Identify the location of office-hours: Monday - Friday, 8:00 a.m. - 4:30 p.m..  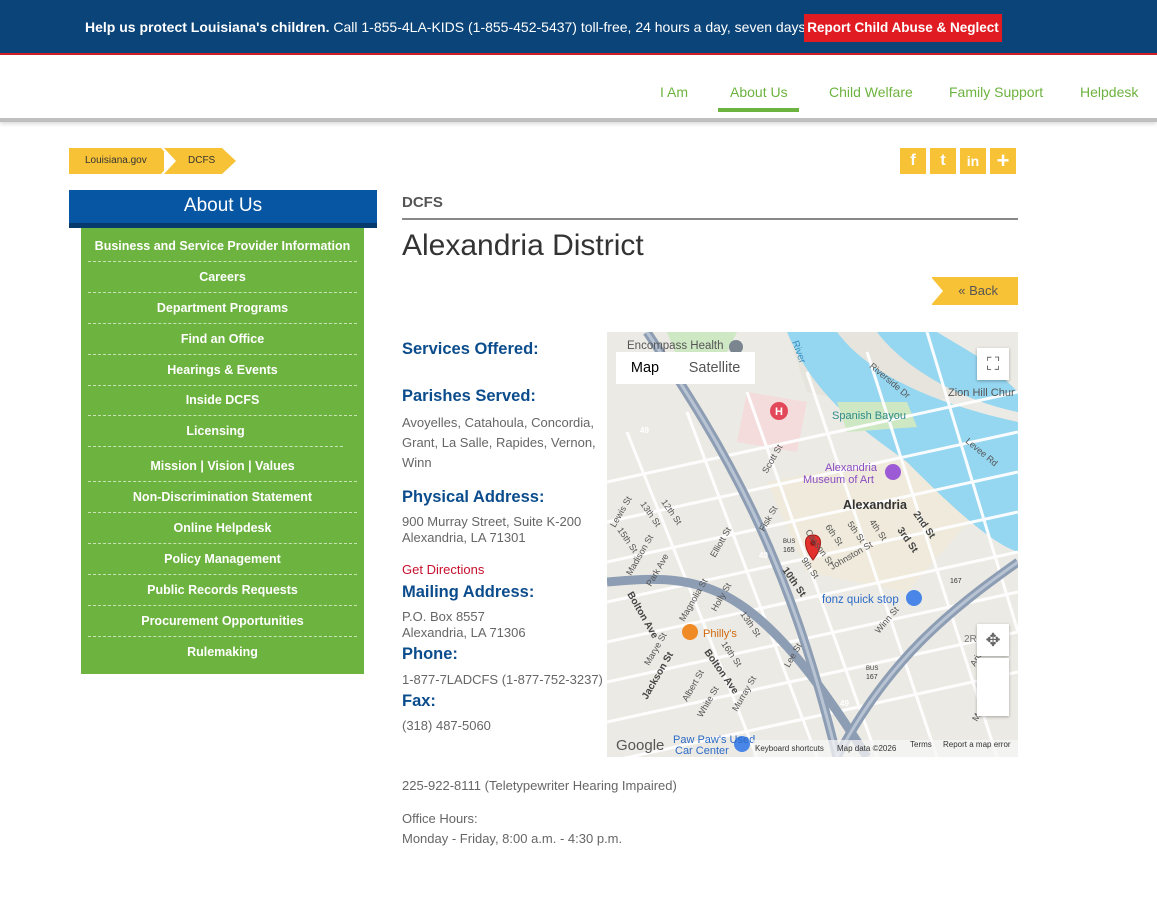
(512, 838).